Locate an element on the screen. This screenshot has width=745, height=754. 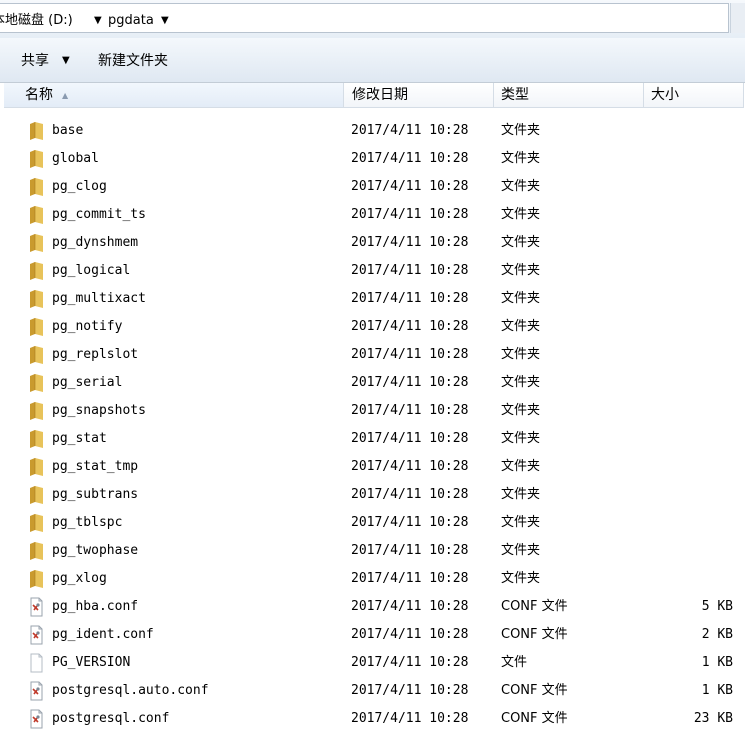
file-row: pg_multixact 2017/4/11 10:28 文件夹 is located at coordinates (372, 299).